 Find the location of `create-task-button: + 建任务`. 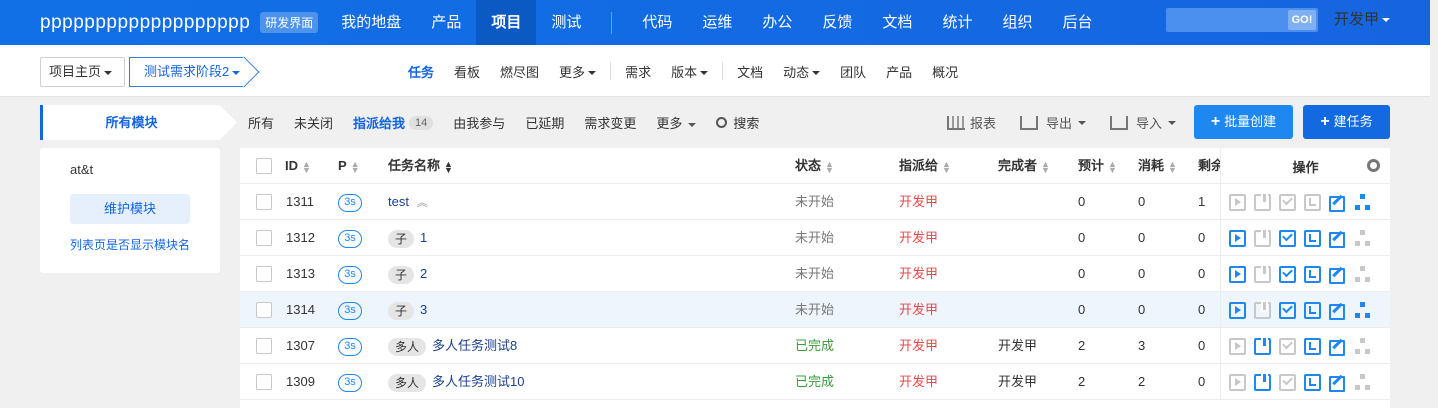

create-task-button: + 建任务 is located at coordinates (1346, 122).